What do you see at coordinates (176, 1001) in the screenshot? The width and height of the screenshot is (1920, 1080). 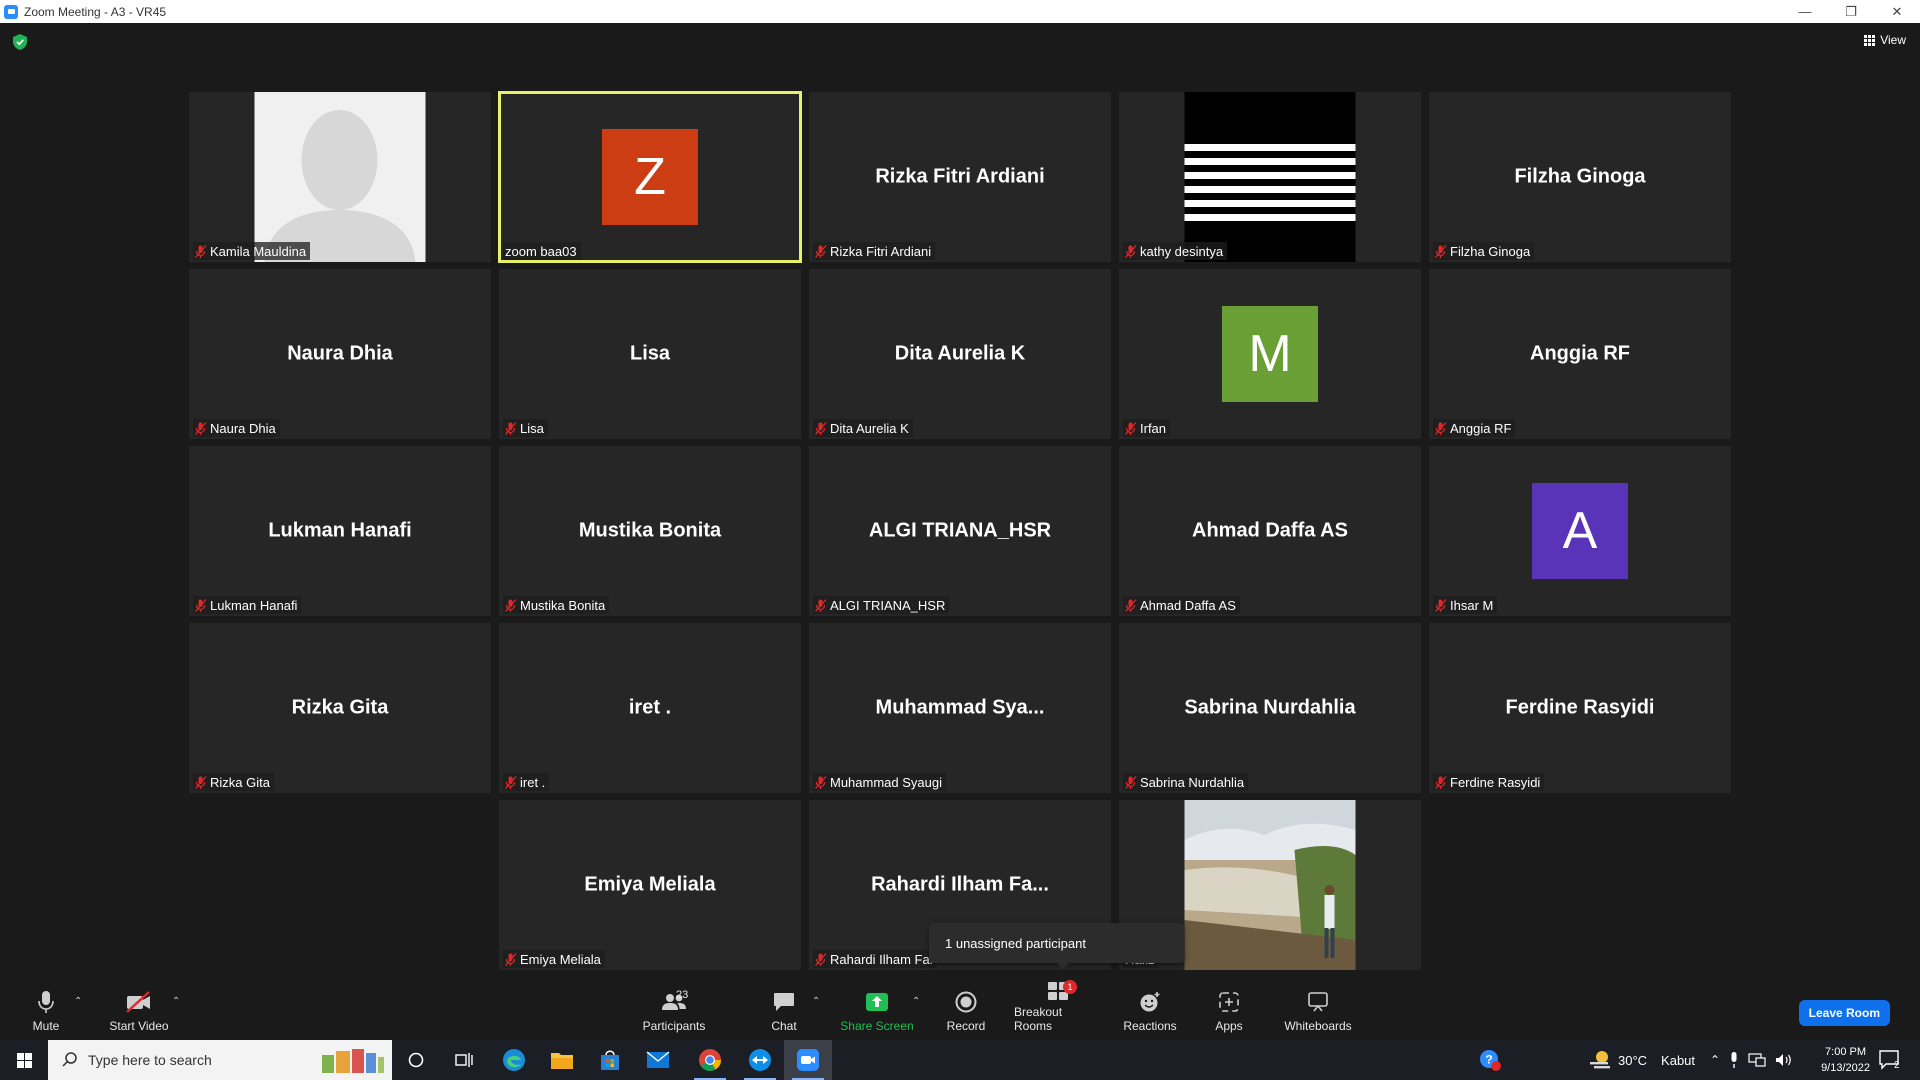 I see `video-options-chevron-icon: ⌃` at bounding box center [176, 1001].